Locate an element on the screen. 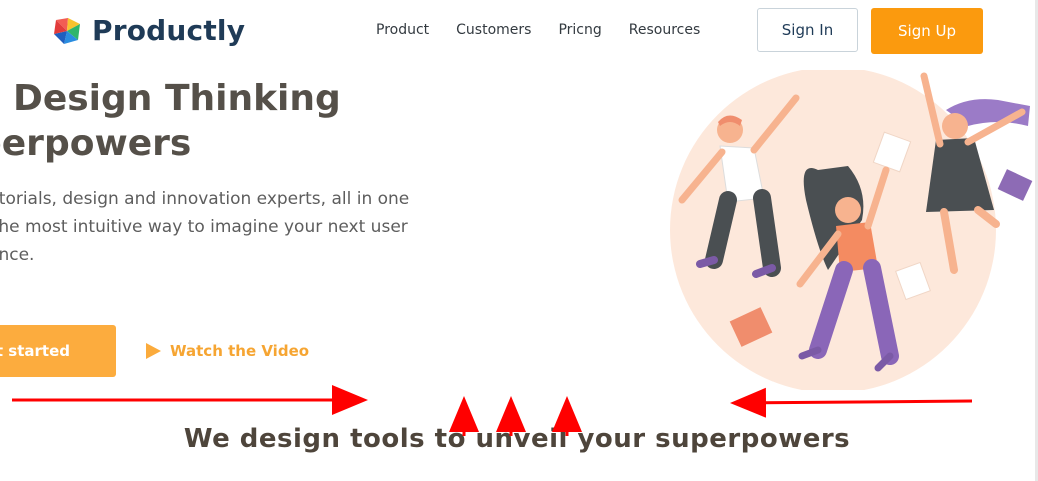 Image resolution: width=1038 pixels, height=481 pixels. hero-description-line-3: ence. is located at coordinates (17, 255).